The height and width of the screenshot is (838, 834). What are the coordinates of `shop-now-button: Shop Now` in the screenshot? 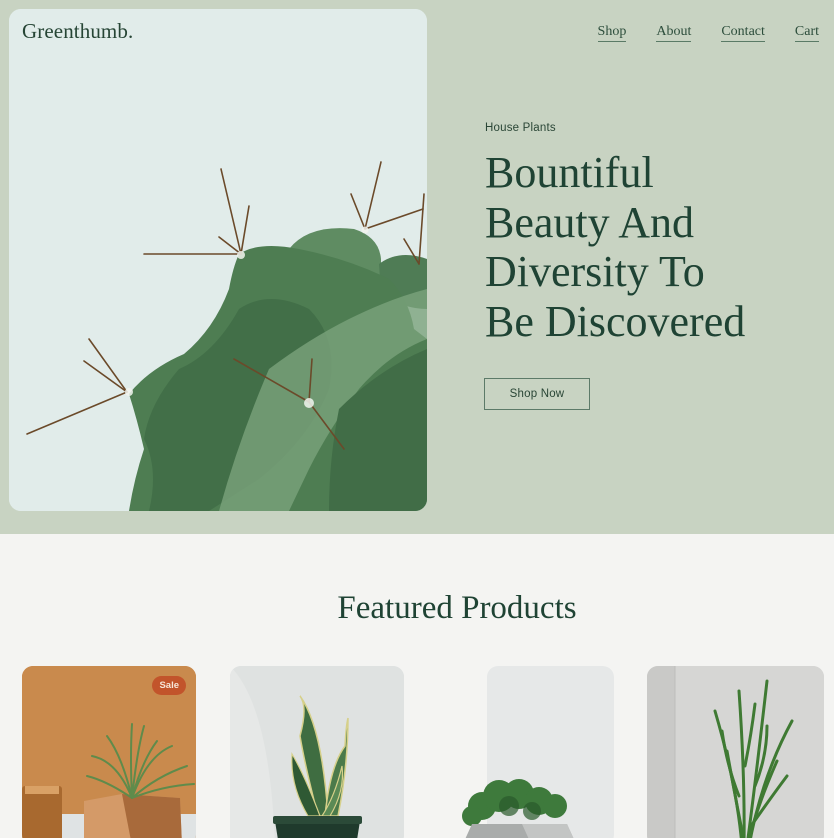 It's located at (537, 394).